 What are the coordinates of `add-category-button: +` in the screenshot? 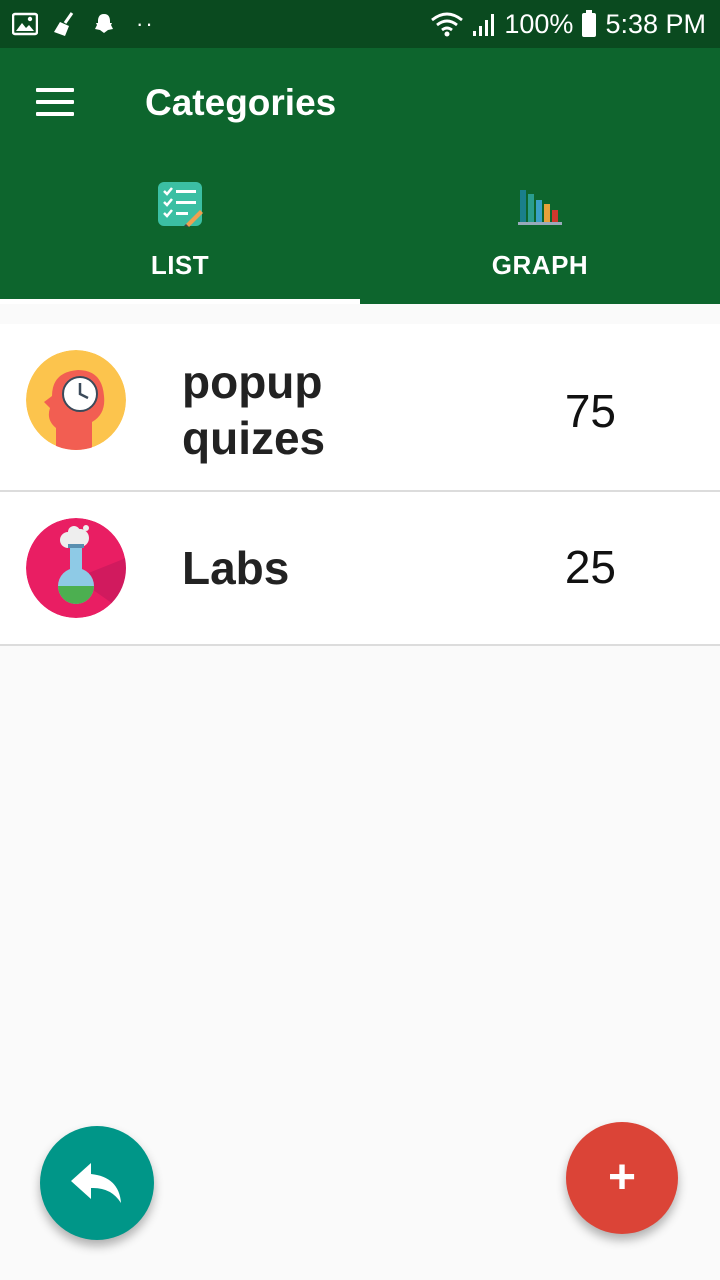 It's located at (622, 1178).